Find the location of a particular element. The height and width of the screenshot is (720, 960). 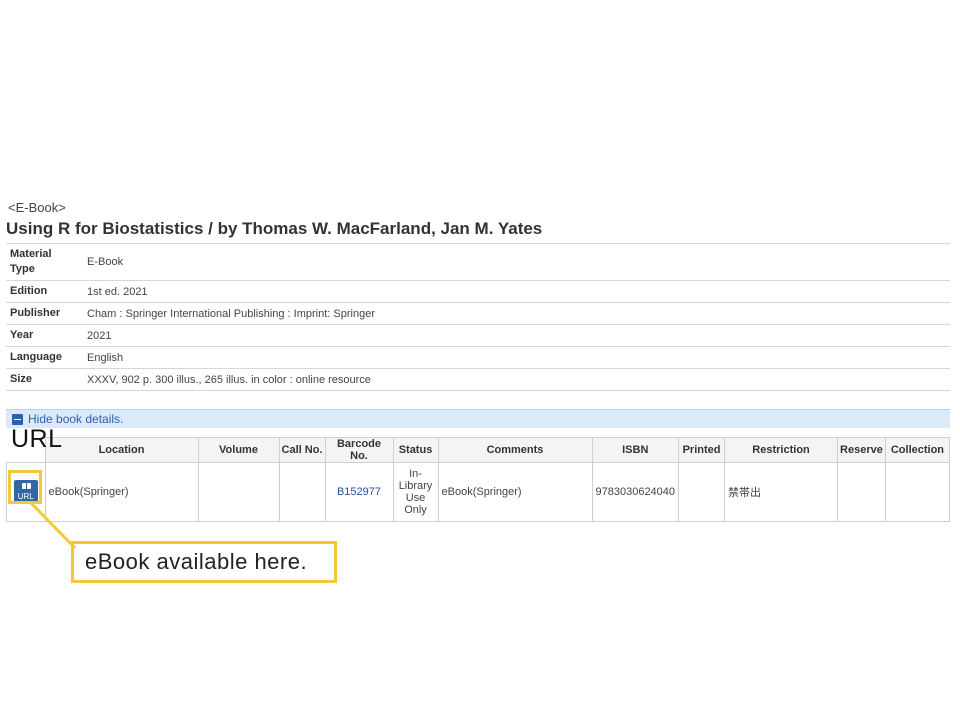

callout-connector-line is located at coordinates (53, 525).